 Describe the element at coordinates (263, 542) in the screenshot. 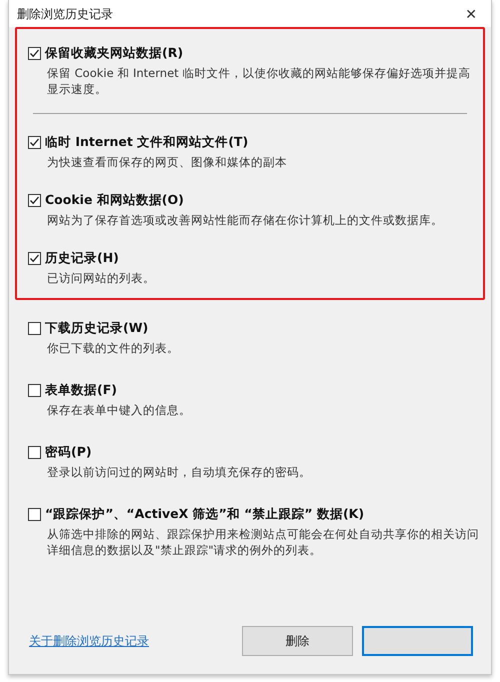

I see `option-description: 从筛选中排除的网站、跟踪保护用来检测站点可能会在何处自动共享你的相关访问详细信息的数据以及"禁止跟踪"请求的例外的列表。` at that location.